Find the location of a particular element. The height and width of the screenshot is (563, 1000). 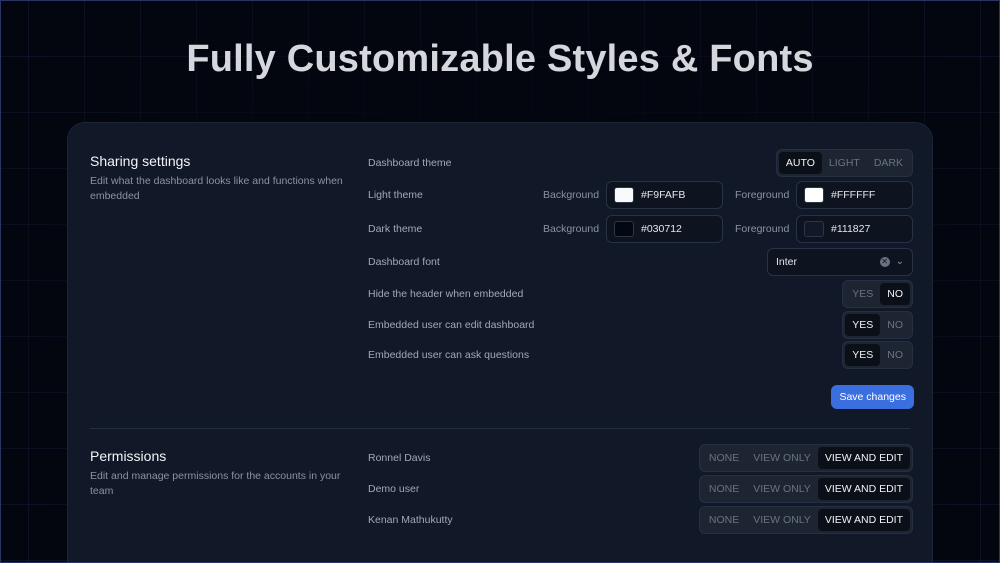

dashboard-font-row: Dashboard font Inter ✕ ⌄ is located at coordinates (640, 262).